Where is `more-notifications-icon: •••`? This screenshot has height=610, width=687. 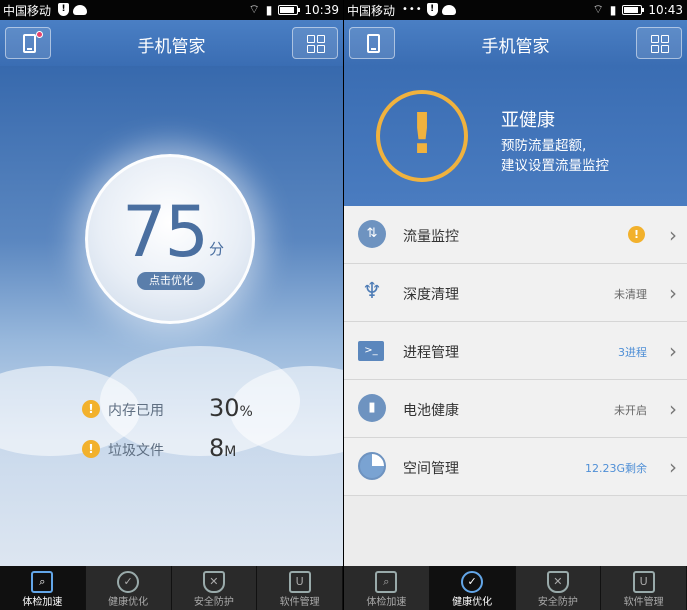 more-notifications-icon: ••• is located at coordinates (412, 9).